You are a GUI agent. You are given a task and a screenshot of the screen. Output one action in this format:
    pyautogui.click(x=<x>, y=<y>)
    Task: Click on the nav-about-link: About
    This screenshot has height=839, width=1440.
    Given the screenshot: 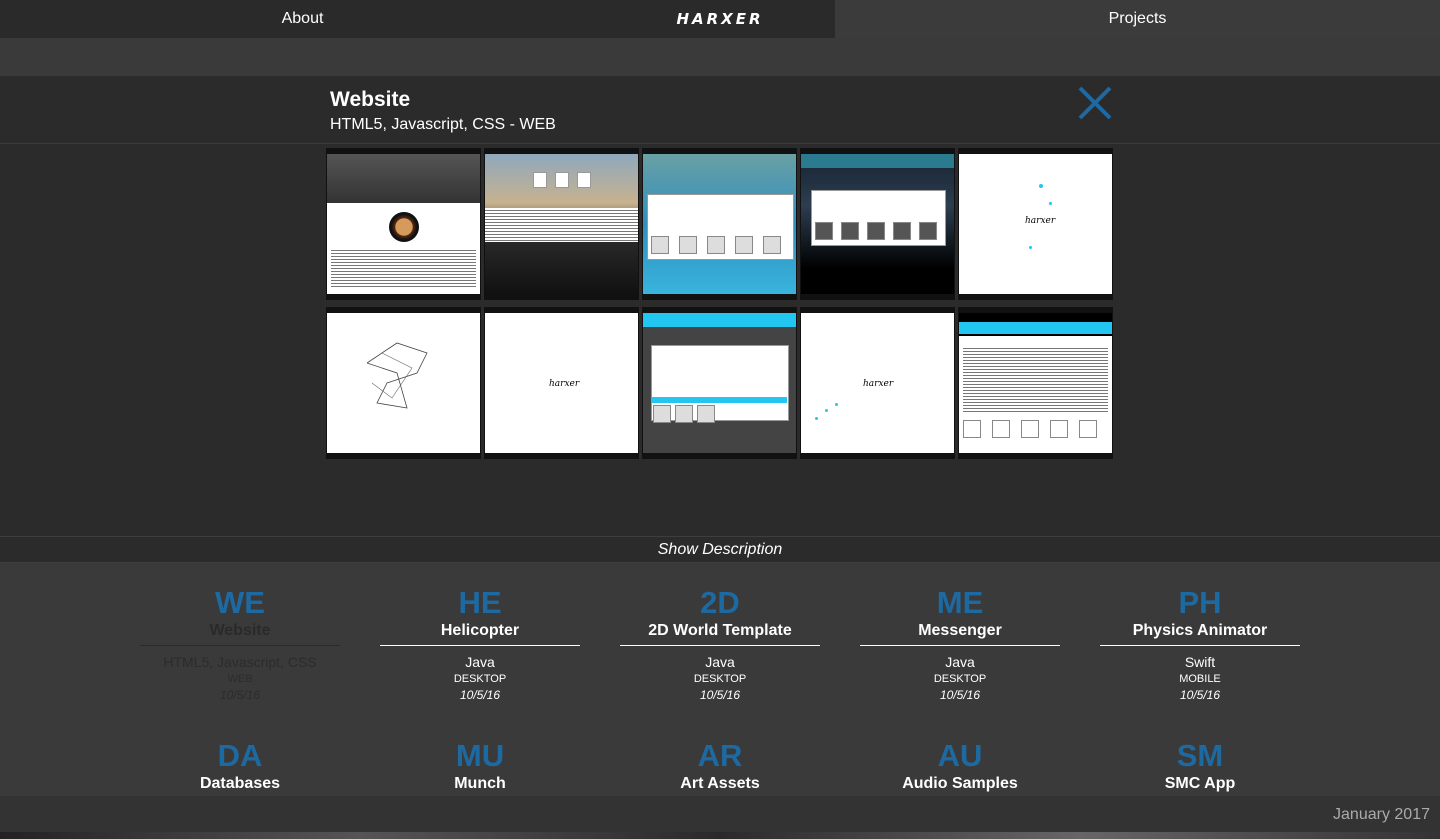 What is the action you would take?
    pyautogui.click(x=302, y=19)
    